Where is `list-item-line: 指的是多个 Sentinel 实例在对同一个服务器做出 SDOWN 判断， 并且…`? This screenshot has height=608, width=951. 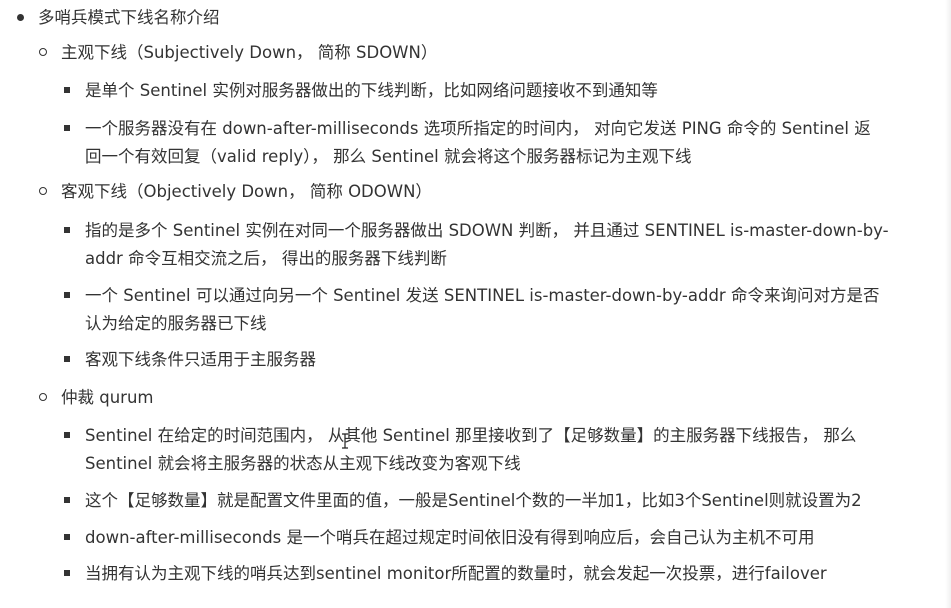
list-item-line: 指的是多个 Sentinel 实例在对同一个服务器做出 SDOWN 判断， 并且… is located at coordinates (487, 230).